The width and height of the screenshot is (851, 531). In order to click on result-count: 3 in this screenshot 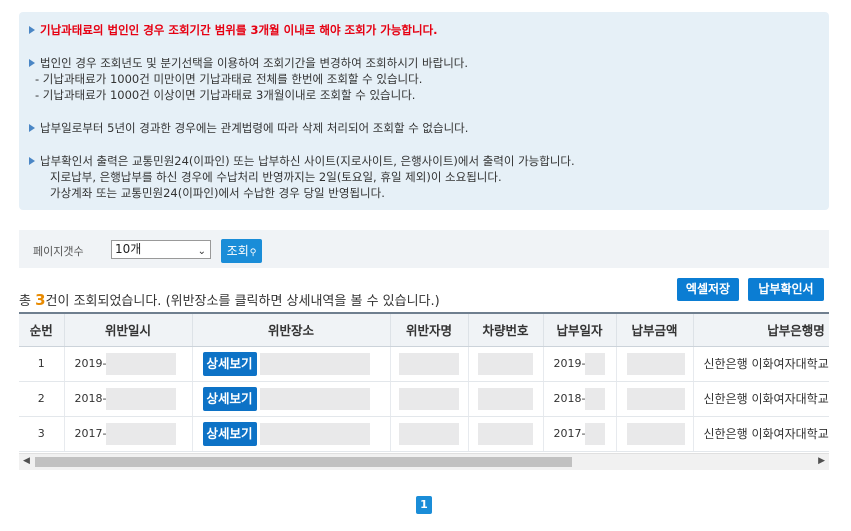, I will do `click(40, 300)`.